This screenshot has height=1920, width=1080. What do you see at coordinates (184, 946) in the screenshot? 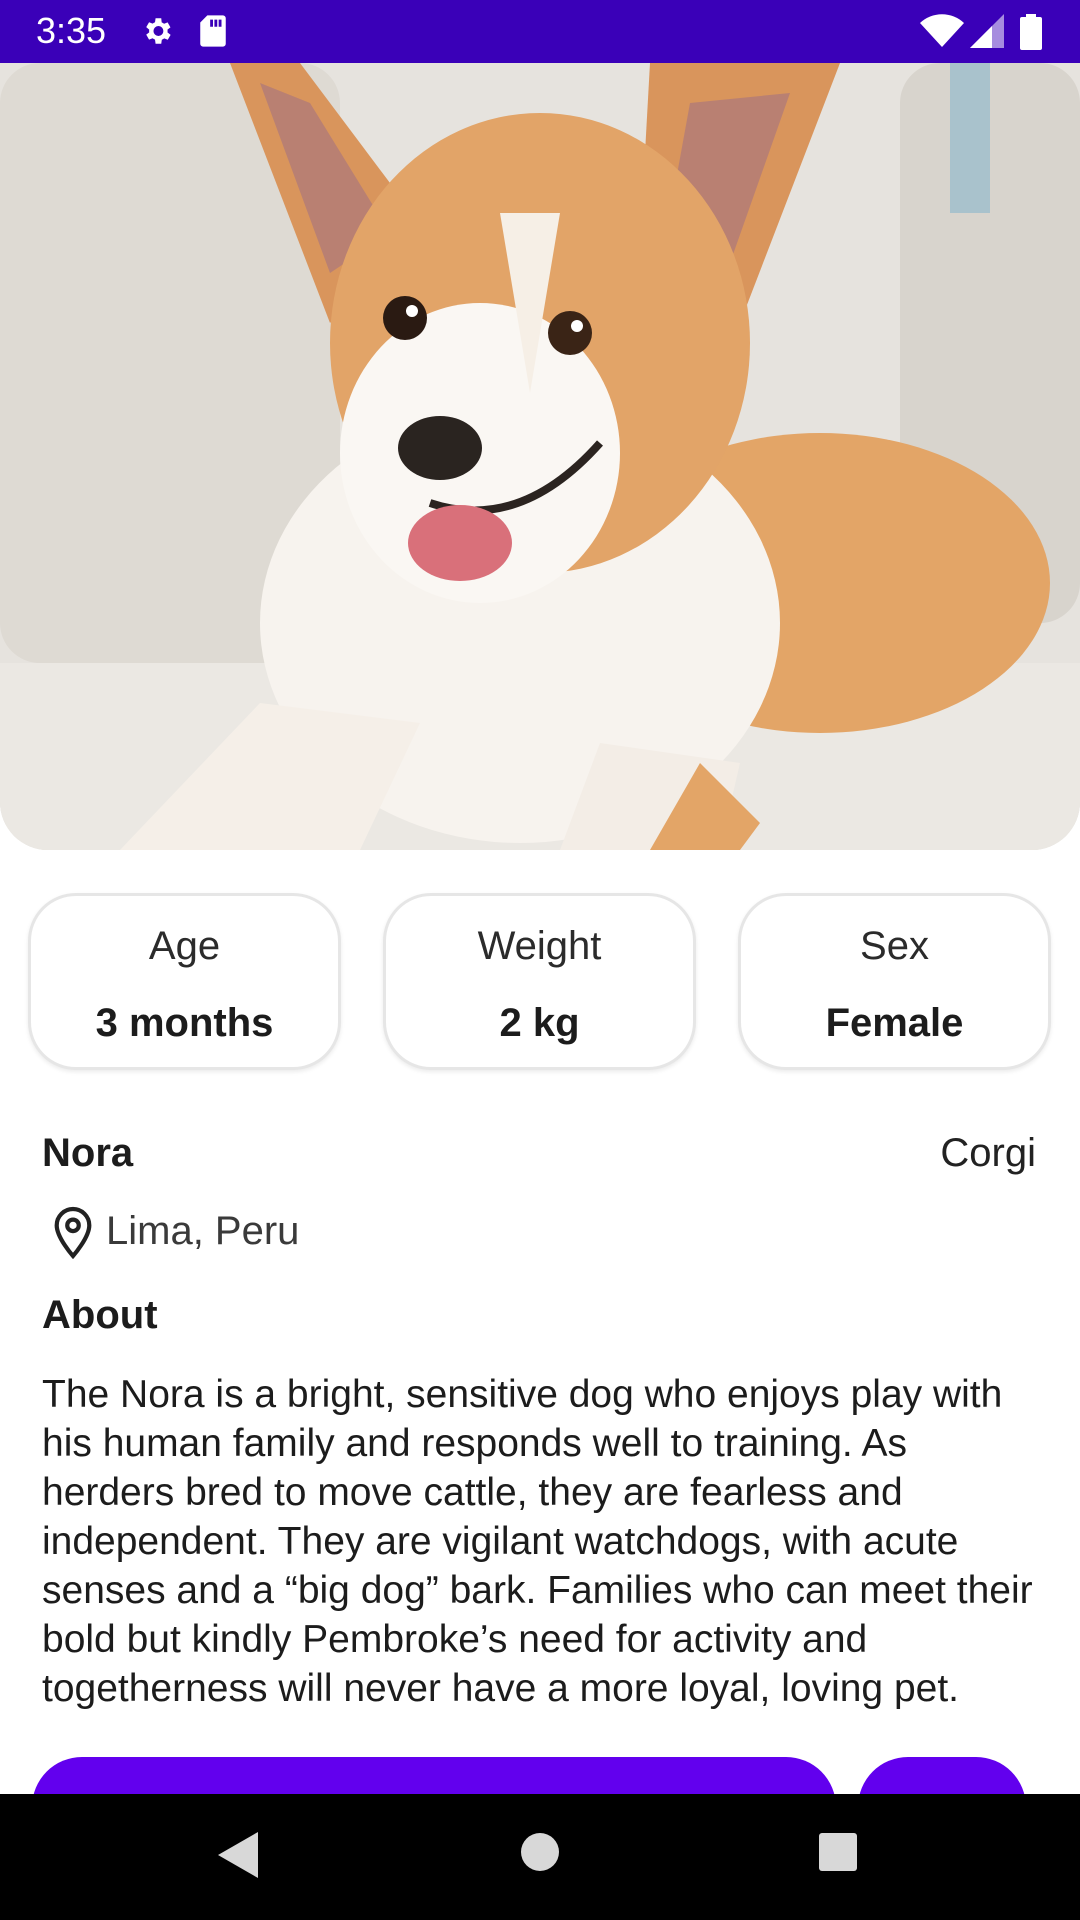
I see `stat-label: Age` at bounding box center [184, 946].